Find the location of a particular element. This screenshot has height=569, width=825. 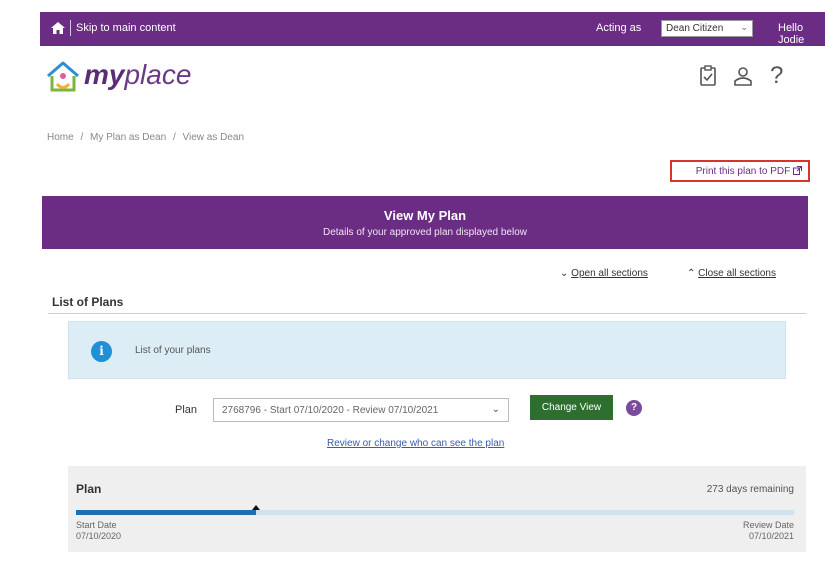

list-of-plans-heading: List of Plans is located at coordinates (87, 302).